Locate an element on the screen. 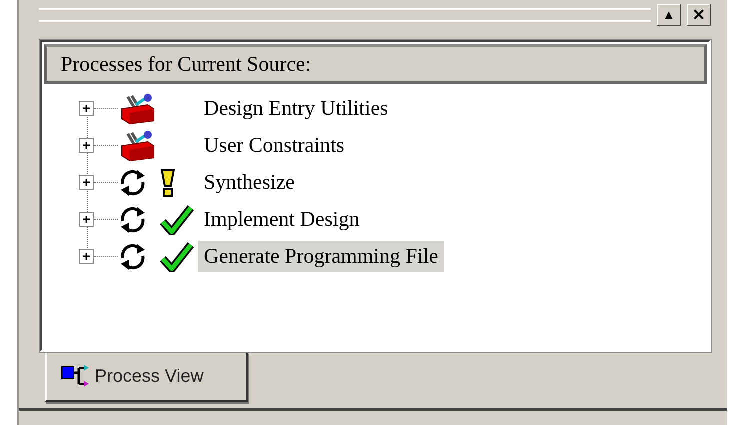 The image size is (738, 425). tree-item: User Constraints is located at coordinates (274, 145).